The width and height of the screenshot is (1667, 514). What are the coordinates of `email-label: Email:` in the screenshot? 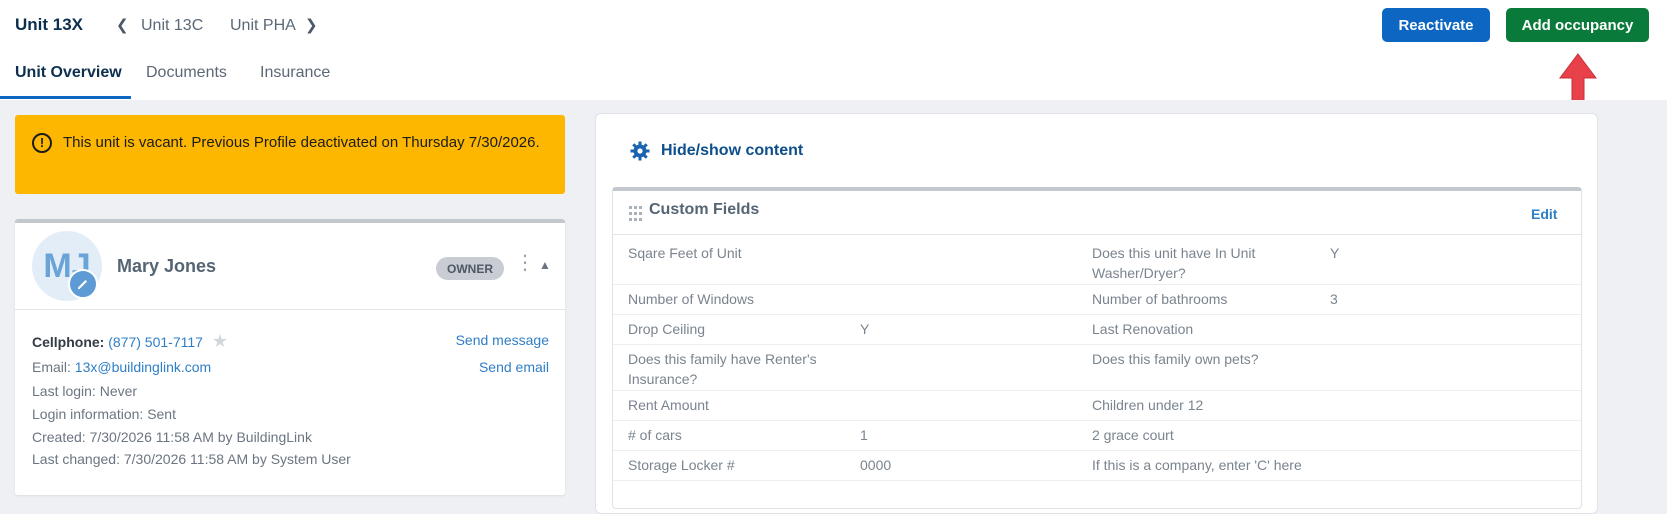 It's located at (51, 367).